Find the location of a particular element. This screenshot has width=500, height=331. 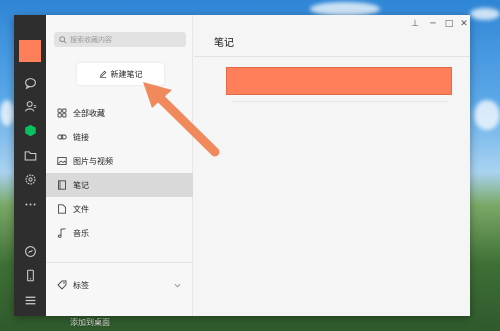

sidebar-item-tags: 标签 is located at coordinates (119, 285).